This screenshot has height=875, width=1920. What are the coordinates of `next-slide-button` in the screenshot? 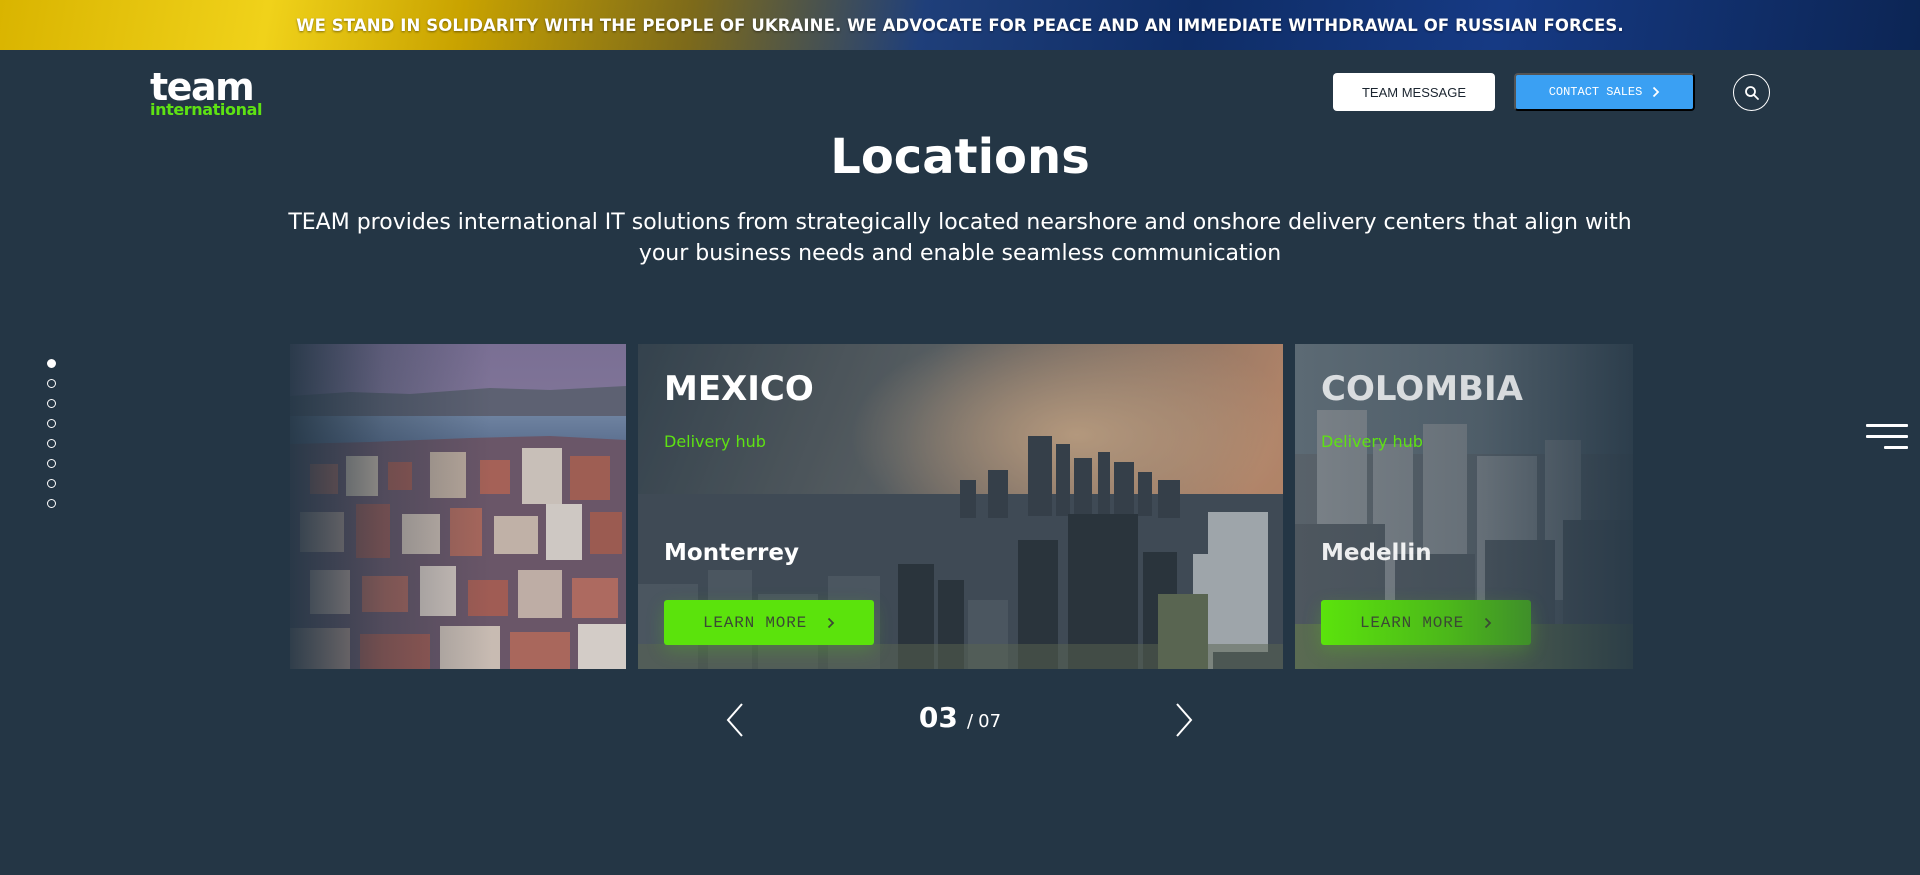 It's located at (1183, 720).